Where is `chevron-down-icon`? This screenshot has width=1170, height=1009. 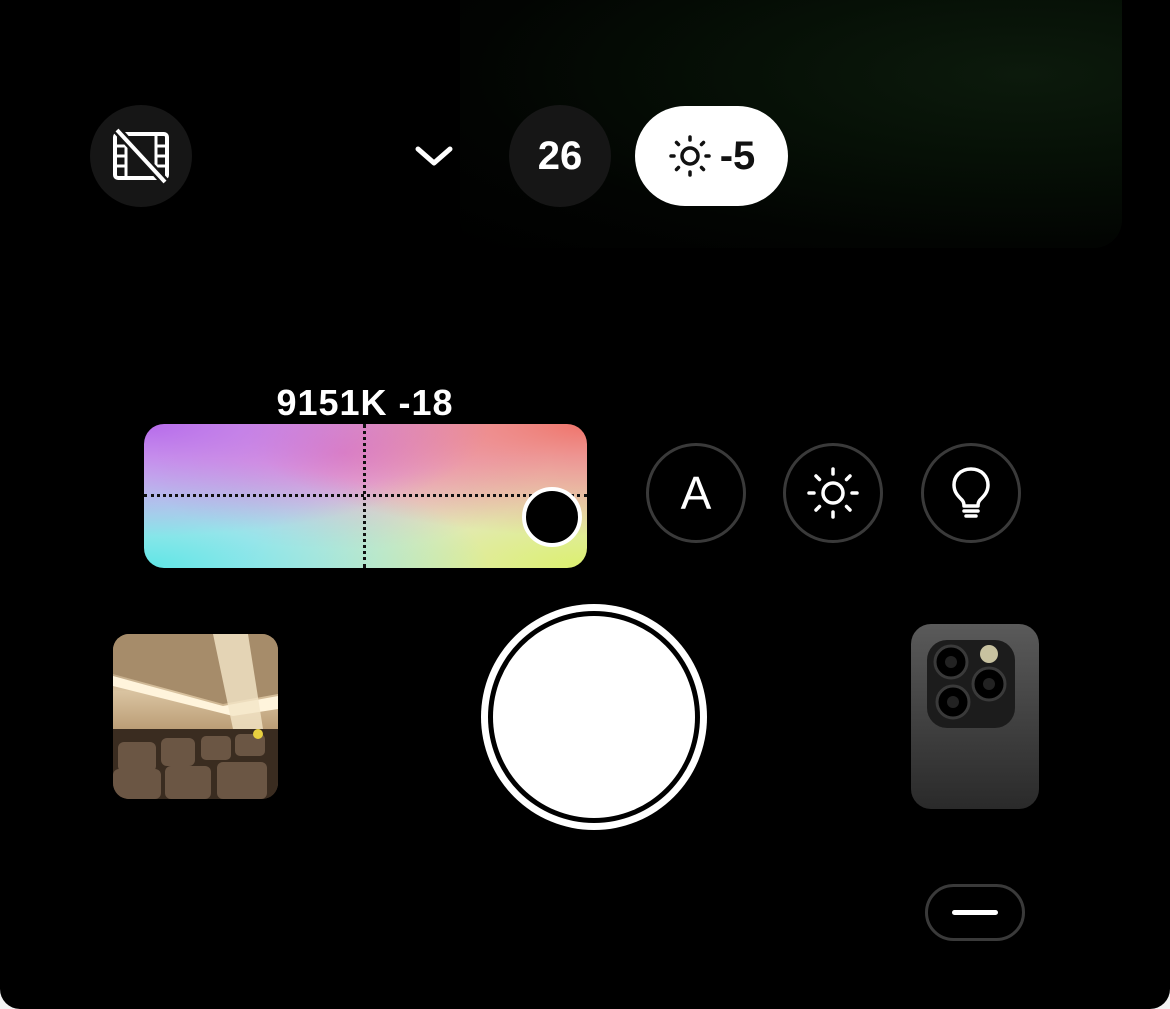 chevron-down-icon is located at coordinates (434, 156).